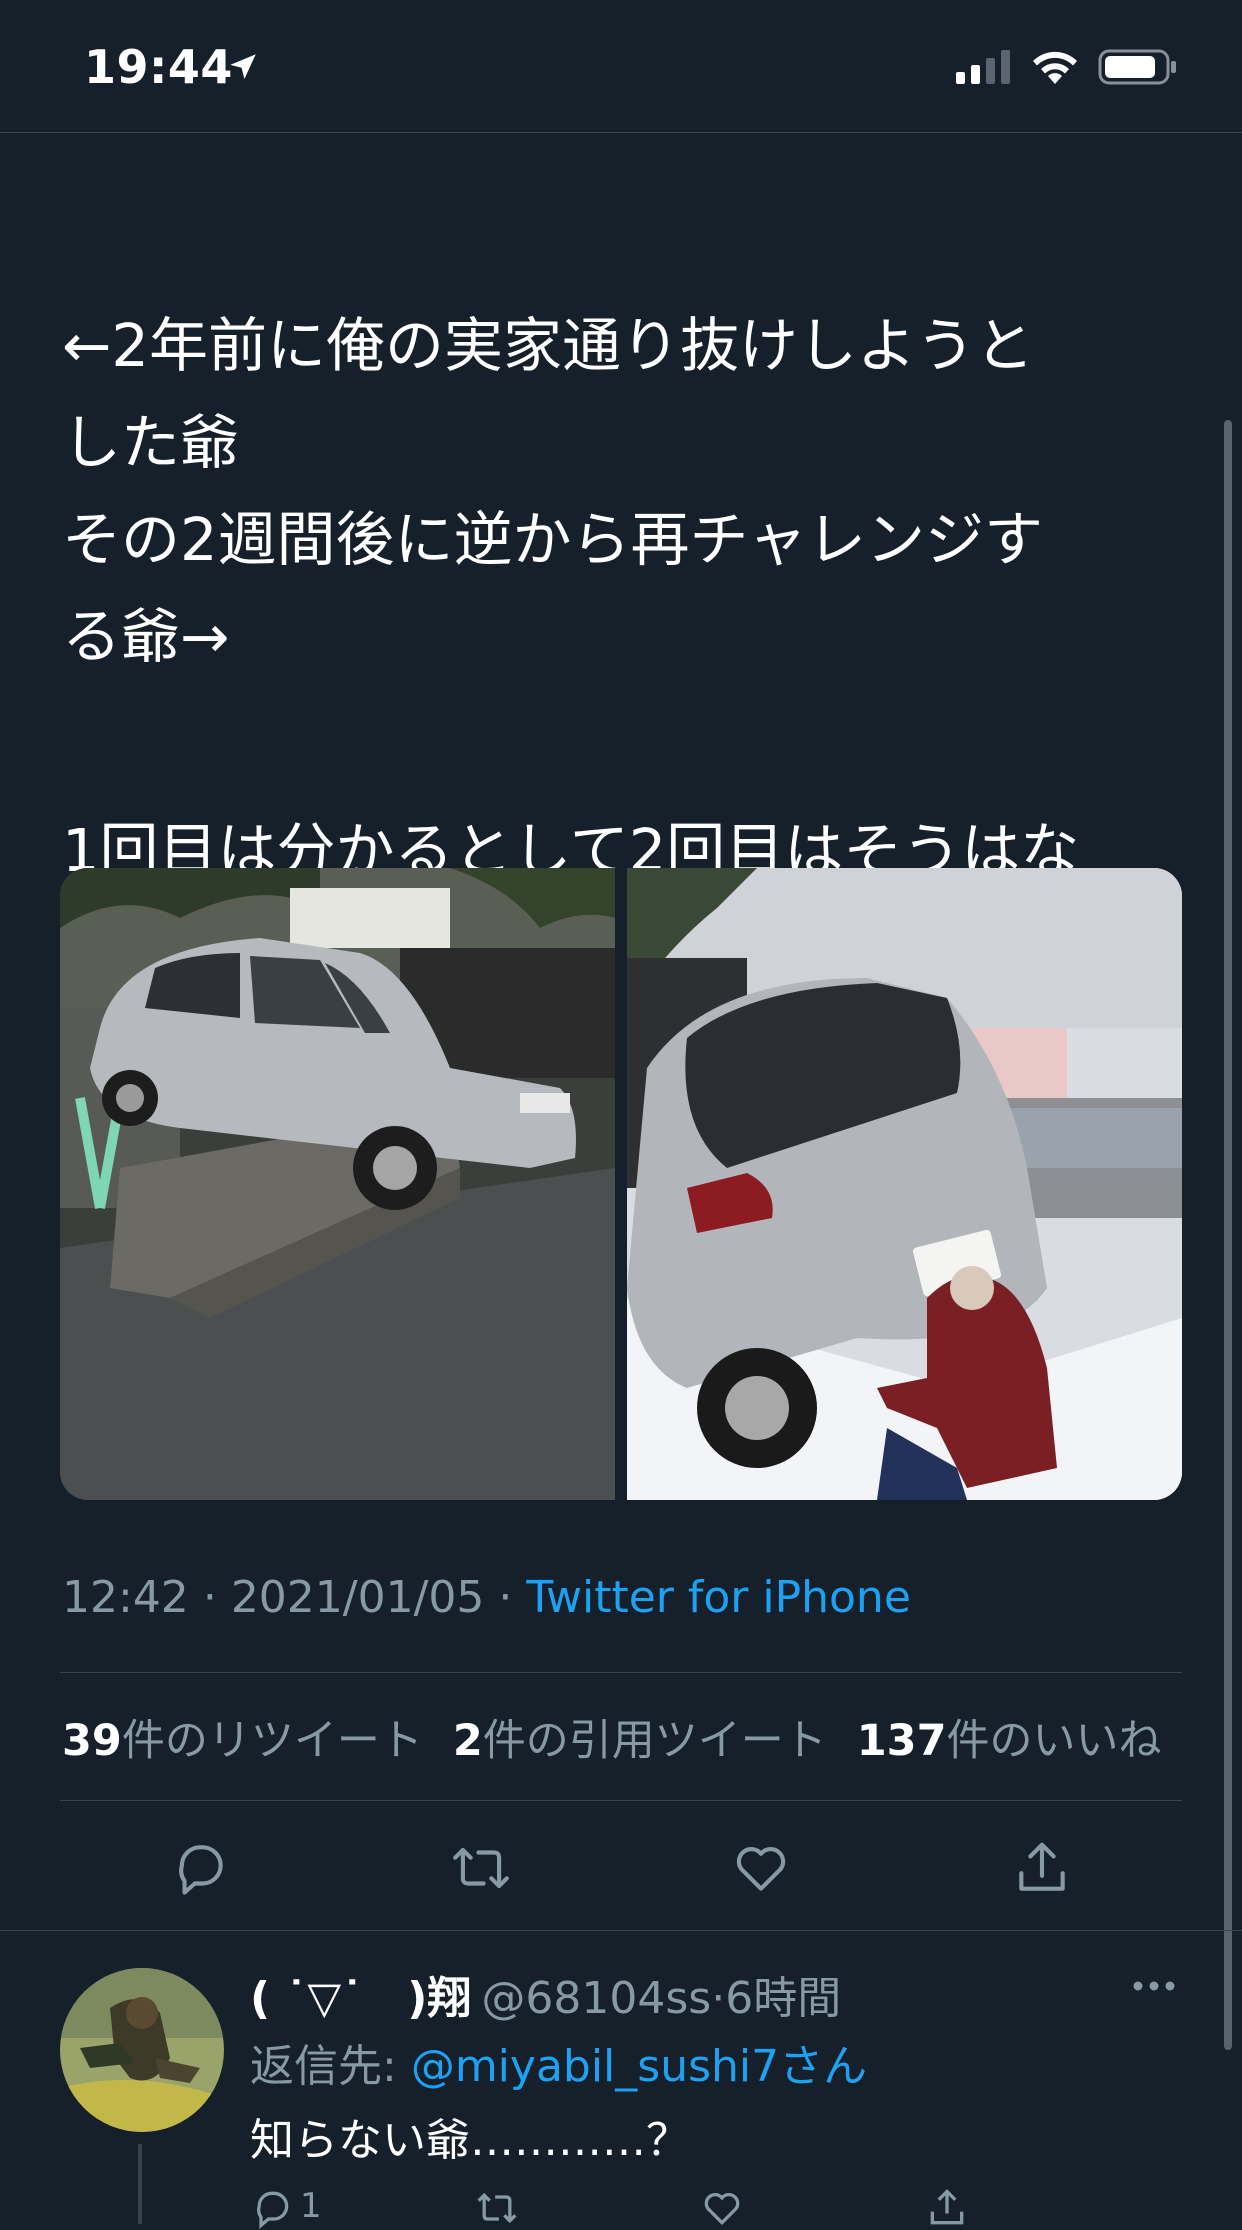 The height and width of the screenshot is (2230, 1242). What do you see at coordinates (1154, 1986) in the screenshot?
I see `more-options-icon` at bounding box center [1154, 1986].